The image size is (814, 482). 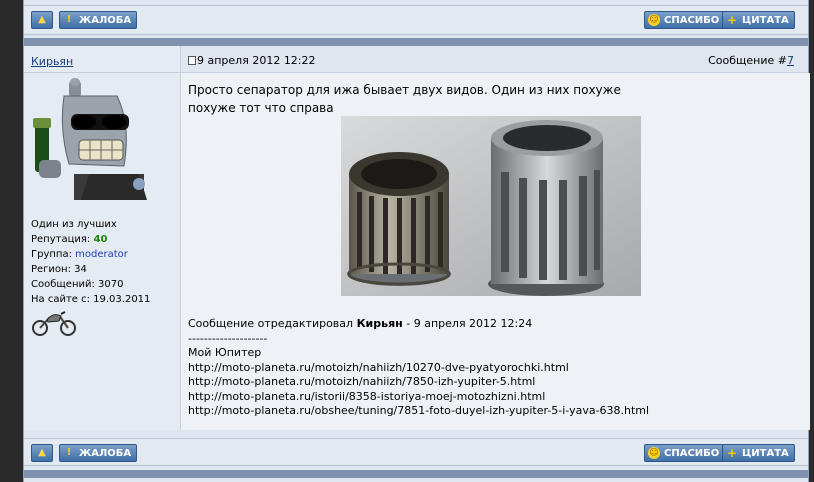 I want to click on avatar, so click(x=90, y=139).